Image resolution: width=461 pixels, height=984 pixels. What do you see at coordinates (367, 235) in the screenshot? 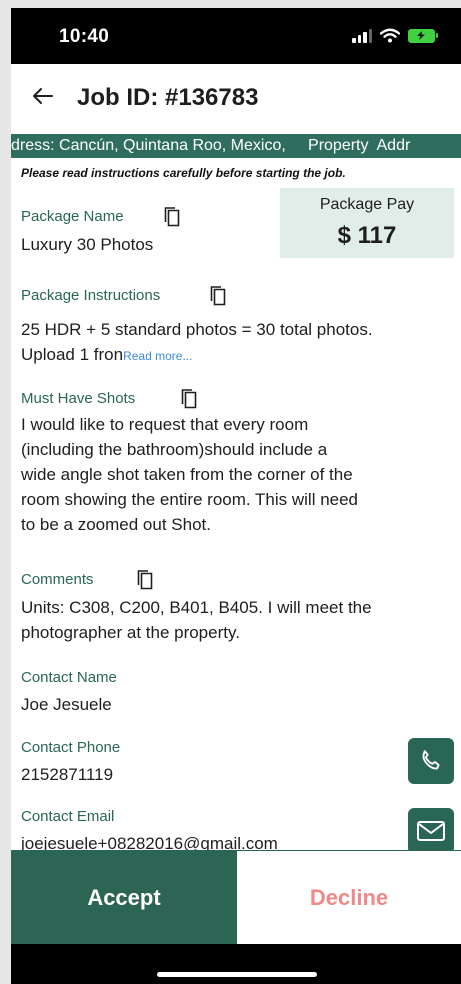
I see `package-pay-amount: $ 117` at bounding box center [367, 235].